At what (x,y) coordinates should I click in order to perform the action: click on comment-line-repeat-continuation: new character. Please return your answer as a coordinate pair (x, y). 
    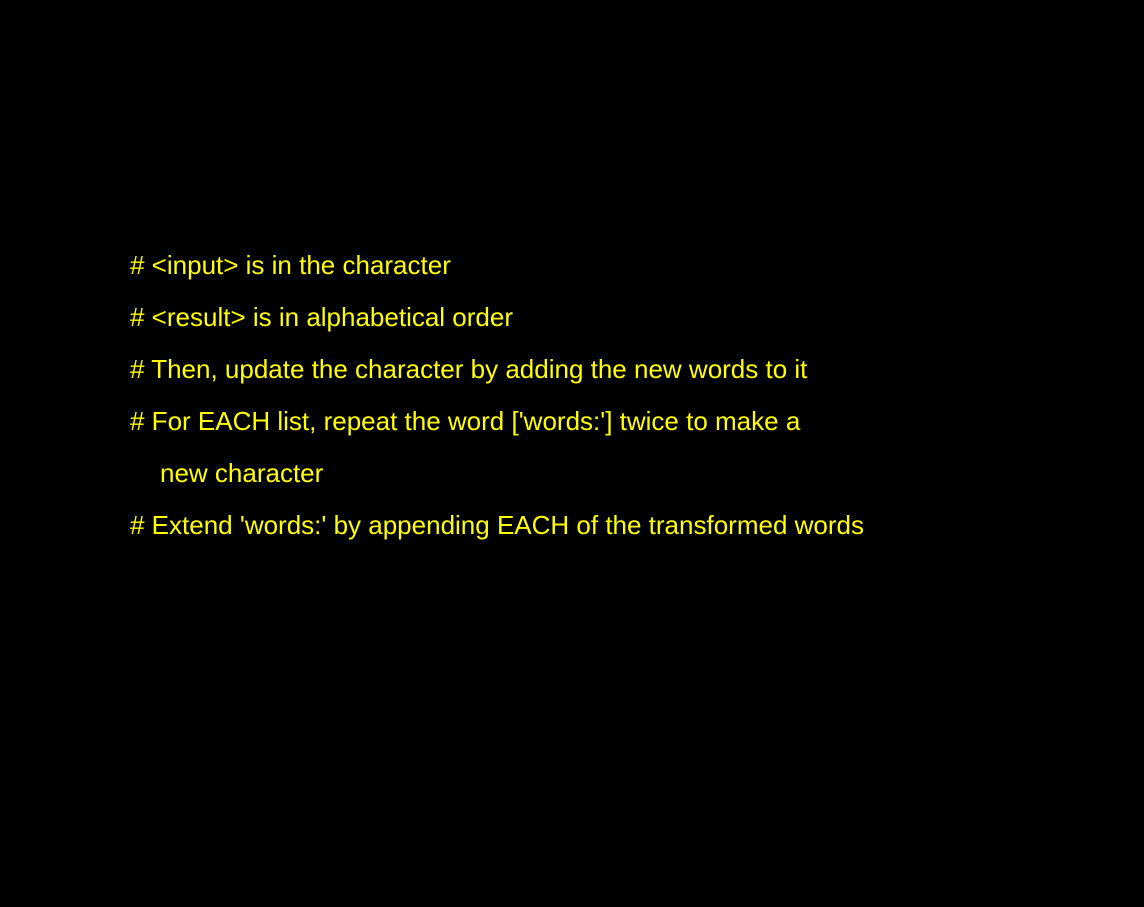
    Looking at the image, I should click on (242, 473).